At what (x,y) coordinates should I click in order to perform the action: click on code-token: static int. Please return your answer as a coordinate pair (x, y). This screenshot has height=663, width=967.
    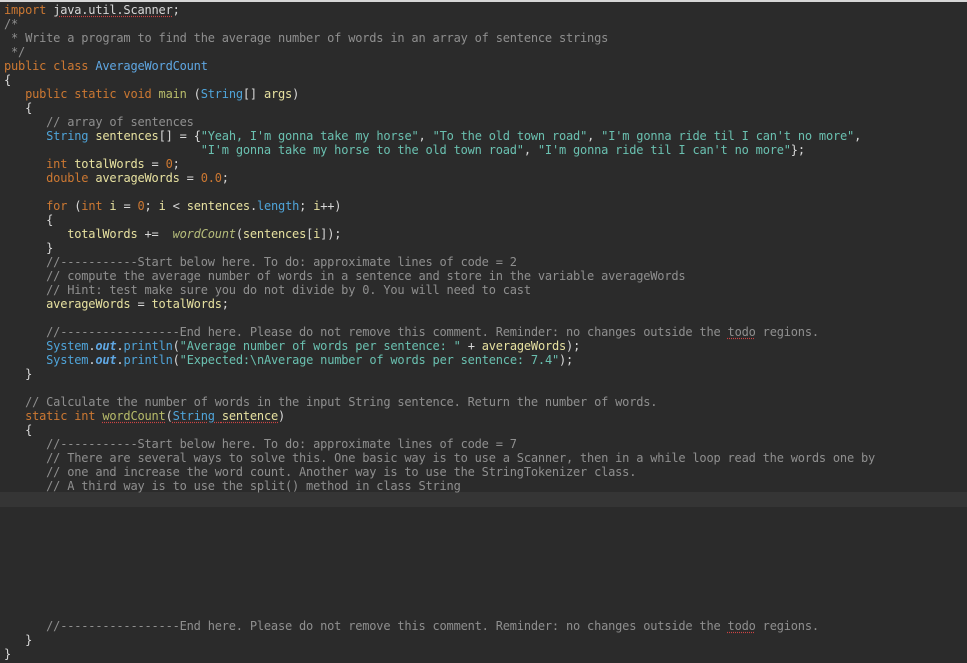
    Looking at the image, I should click on (64, 416).